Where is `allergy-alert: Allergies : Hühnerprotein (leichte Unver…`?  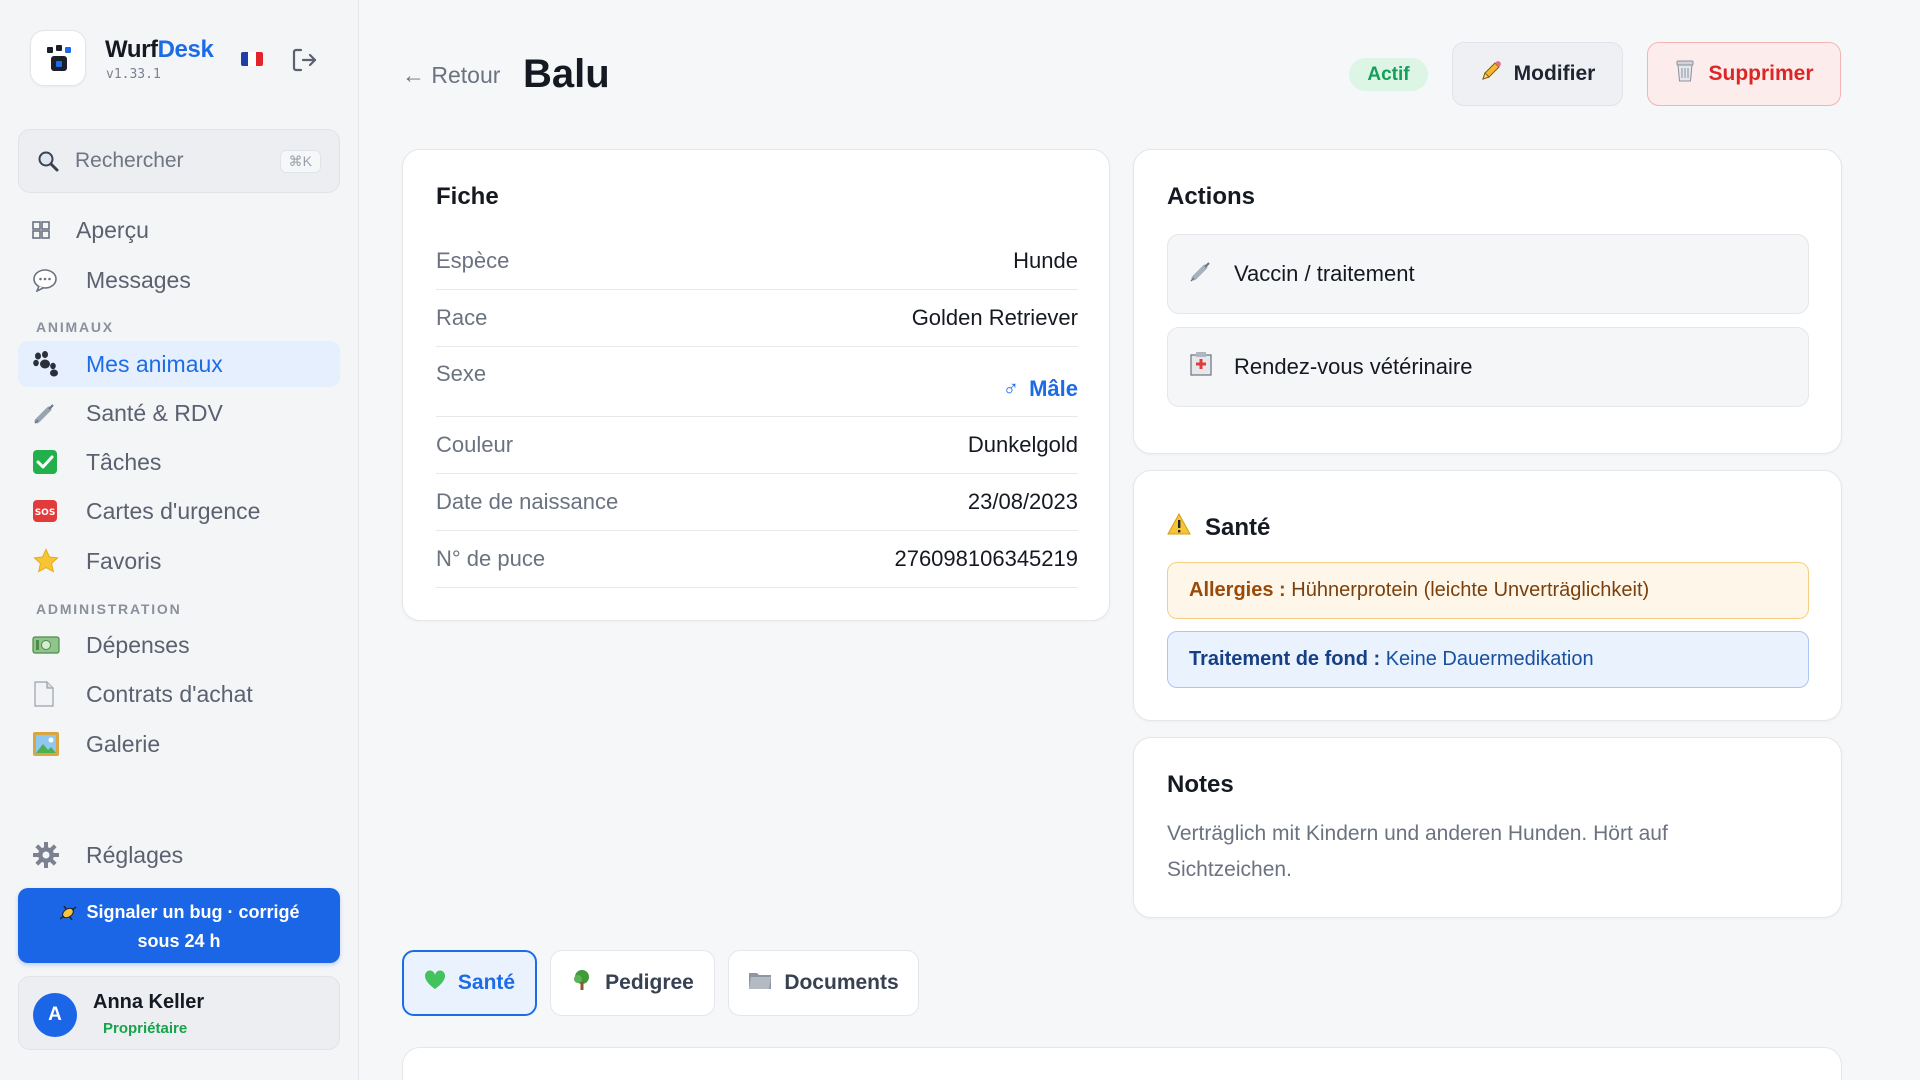 allergy-alert: Allergies : Hühnerprotein (leichte Unver… is located at coordinates (1488, 590).